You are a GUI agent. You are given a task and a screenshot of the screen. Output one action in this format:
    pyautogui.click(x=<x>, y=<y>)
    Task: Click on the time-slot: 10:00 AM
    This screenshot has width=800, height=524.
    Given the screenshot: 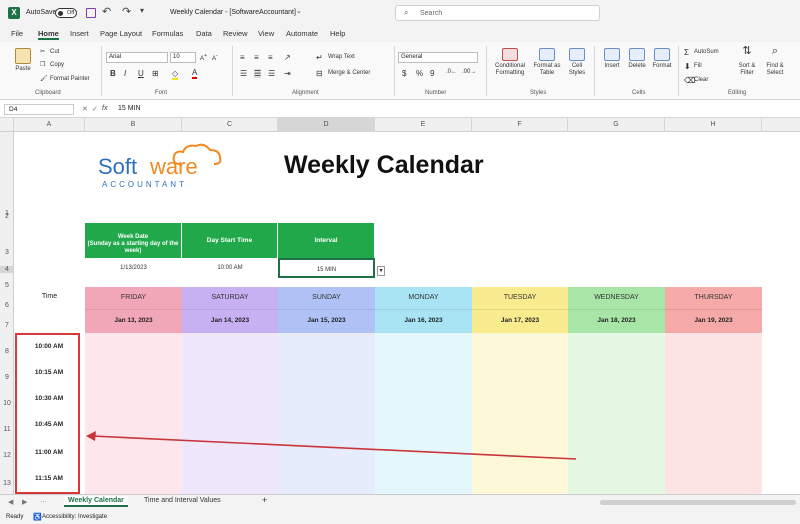 What is the action you would take?
    pyautogui.click(x=49, y=346)
    